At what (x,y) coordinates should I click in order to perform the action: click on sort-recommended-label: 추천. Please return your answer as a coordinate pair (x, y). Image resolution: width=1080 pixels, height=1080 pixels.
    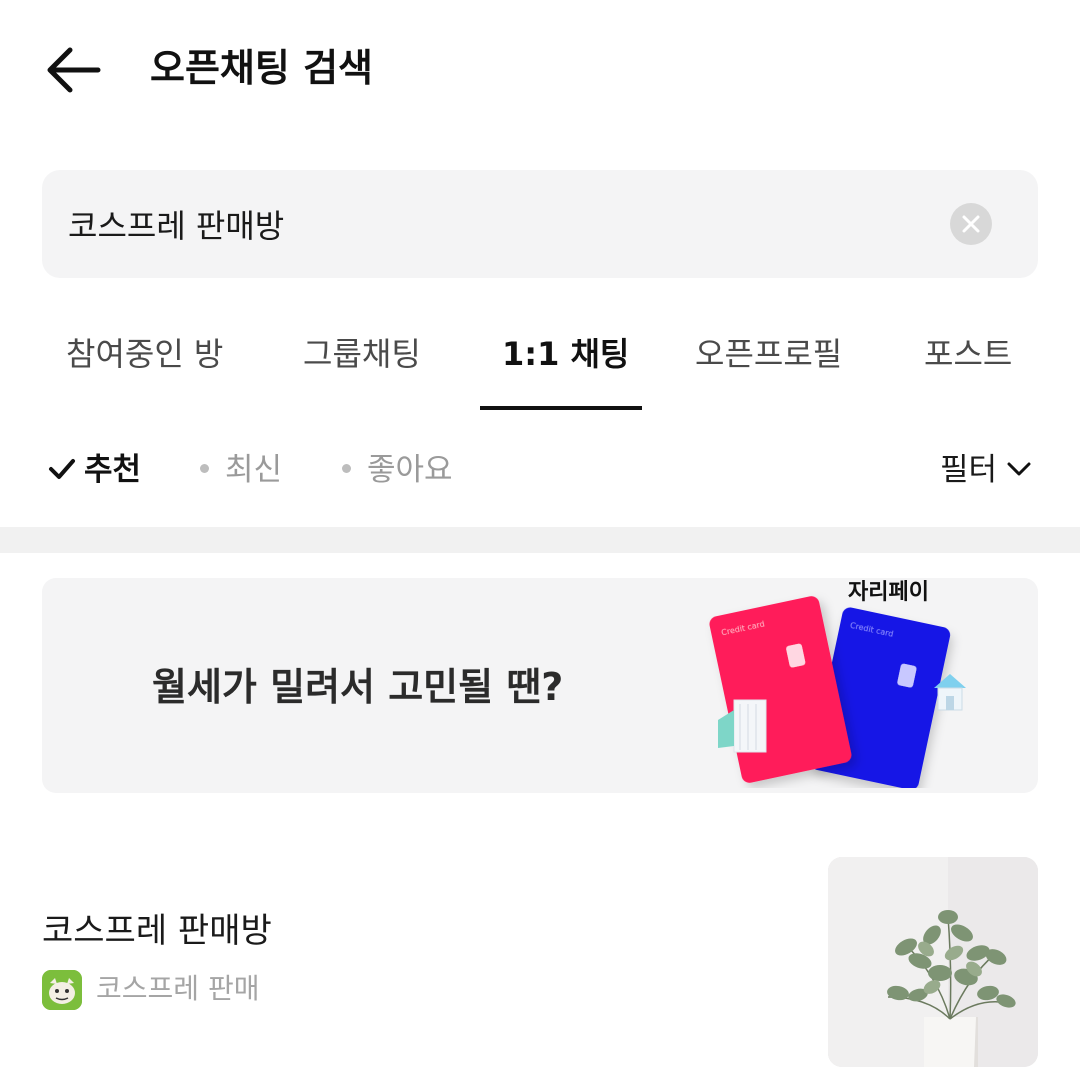
    Looking at the image, I should click on (113, 470).